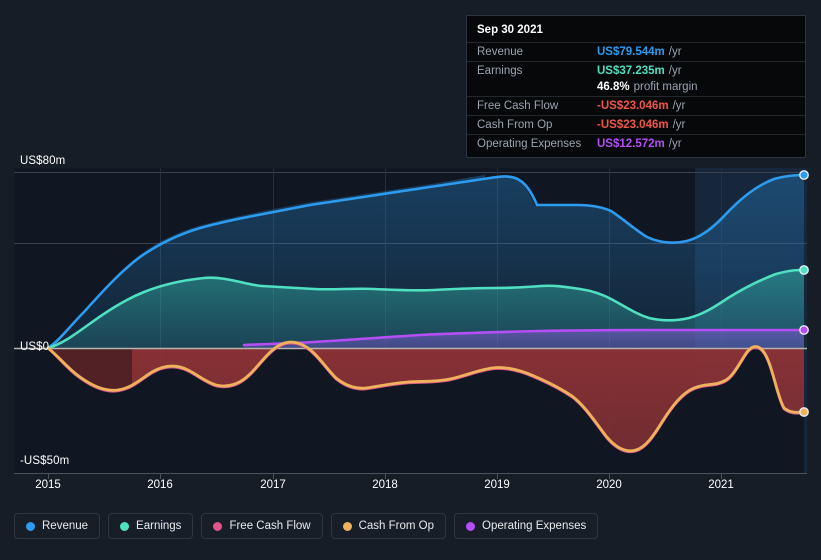  What do you see at coordinates (804, 412) in the screenshot?
I see `cash-from-op-endpoint-dot` at bounding box center [804, 412].